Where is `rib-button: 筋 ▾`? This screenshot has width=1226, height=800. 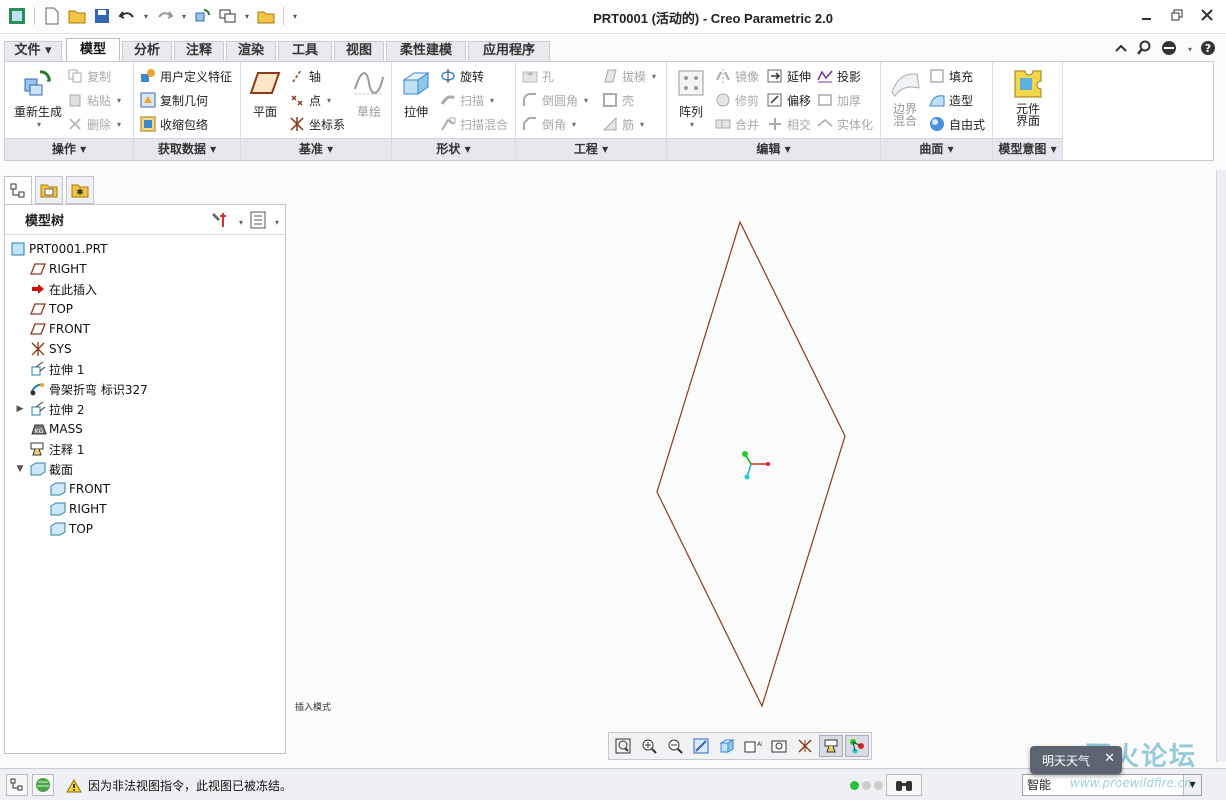 rib-button: 筋 ▾ is located at coordinates (623, 124).